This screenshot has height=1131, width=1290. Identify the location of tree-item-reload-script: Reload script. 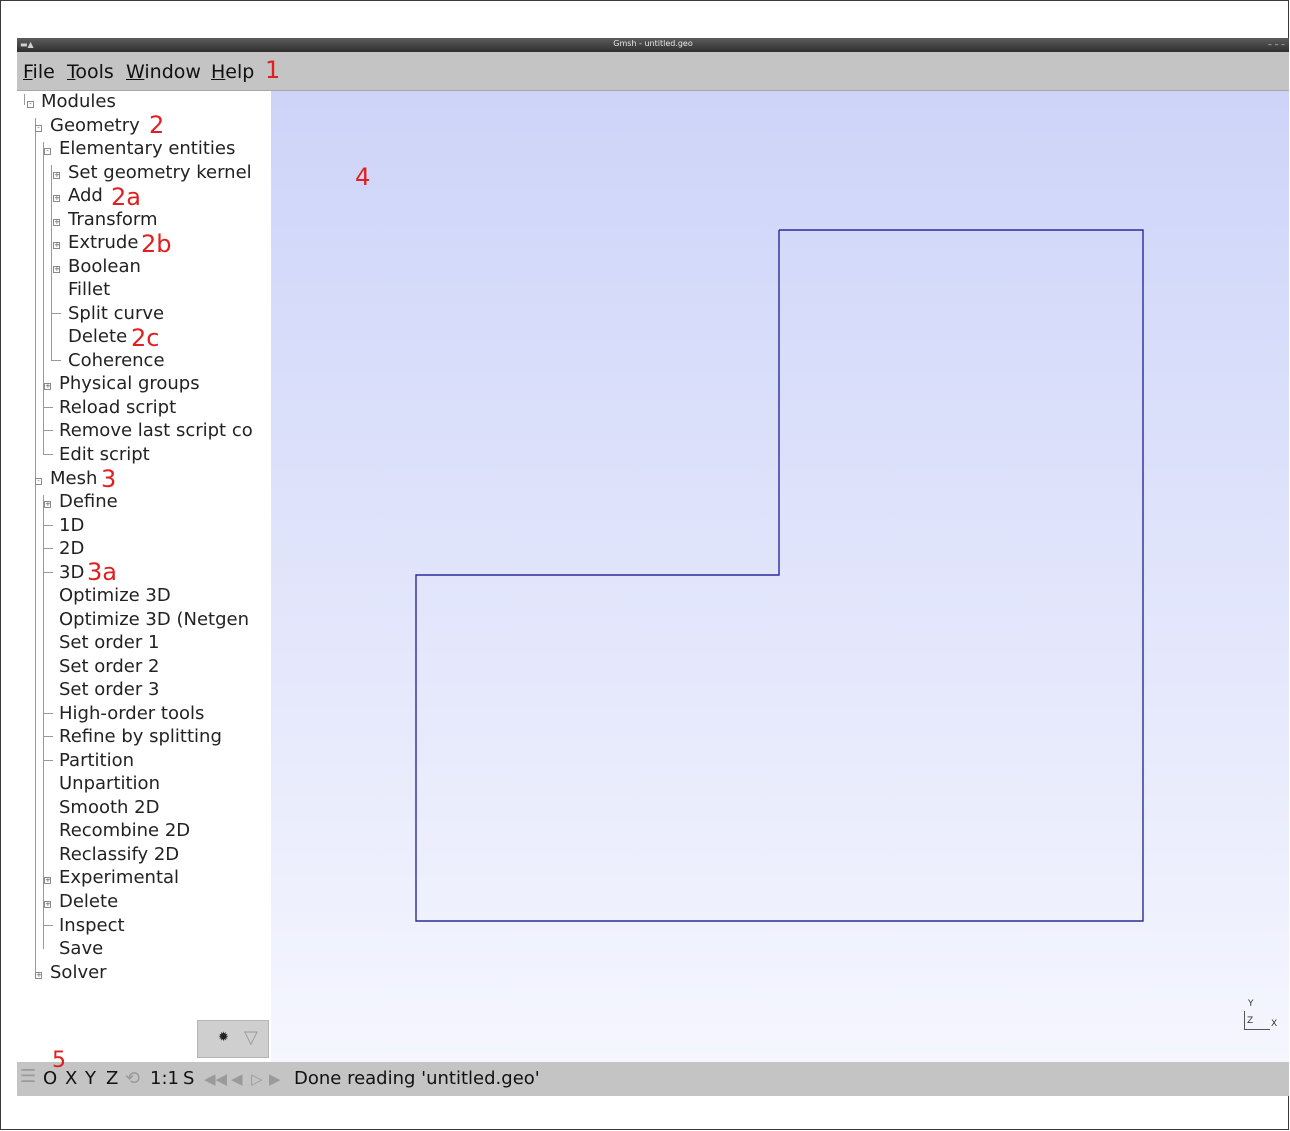
(117, 408).